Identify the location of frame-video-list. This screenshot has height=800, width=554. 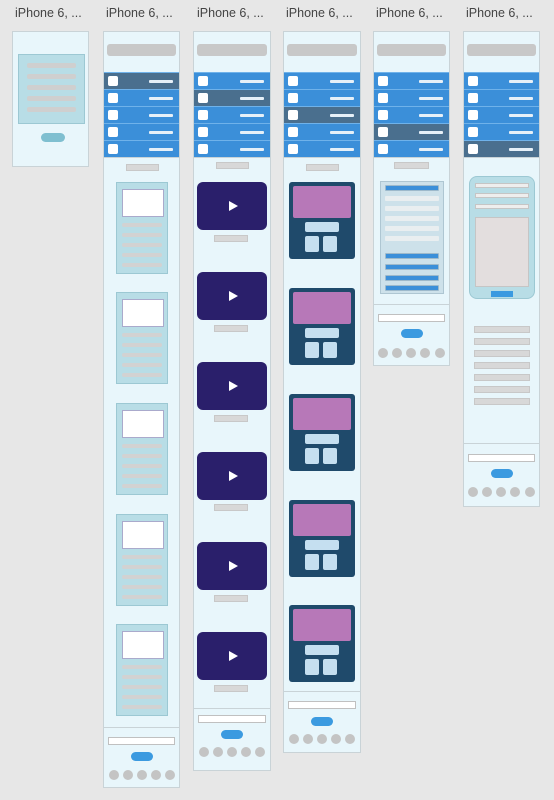
(232, 401).